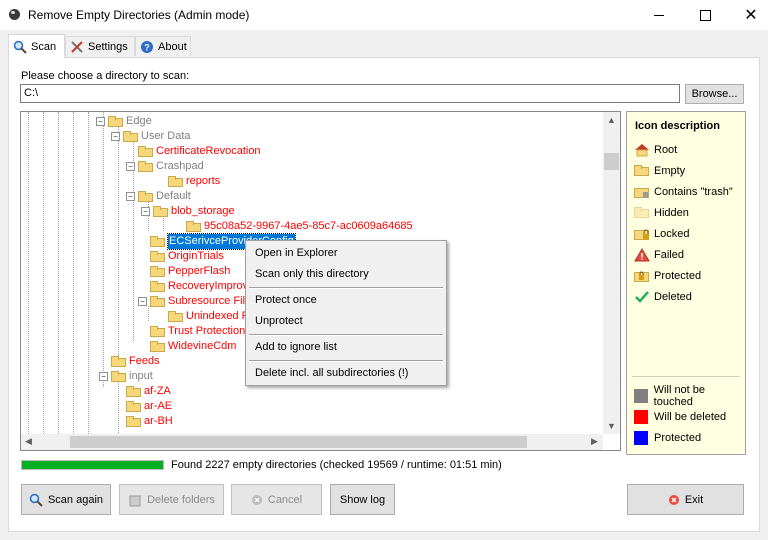 The width and height of the screenshot is (768, 540). What do you see at coordinates (661, 234) in the screenshot?
I see `legend-item-locked: Locked` at bounding box center [661, 234].